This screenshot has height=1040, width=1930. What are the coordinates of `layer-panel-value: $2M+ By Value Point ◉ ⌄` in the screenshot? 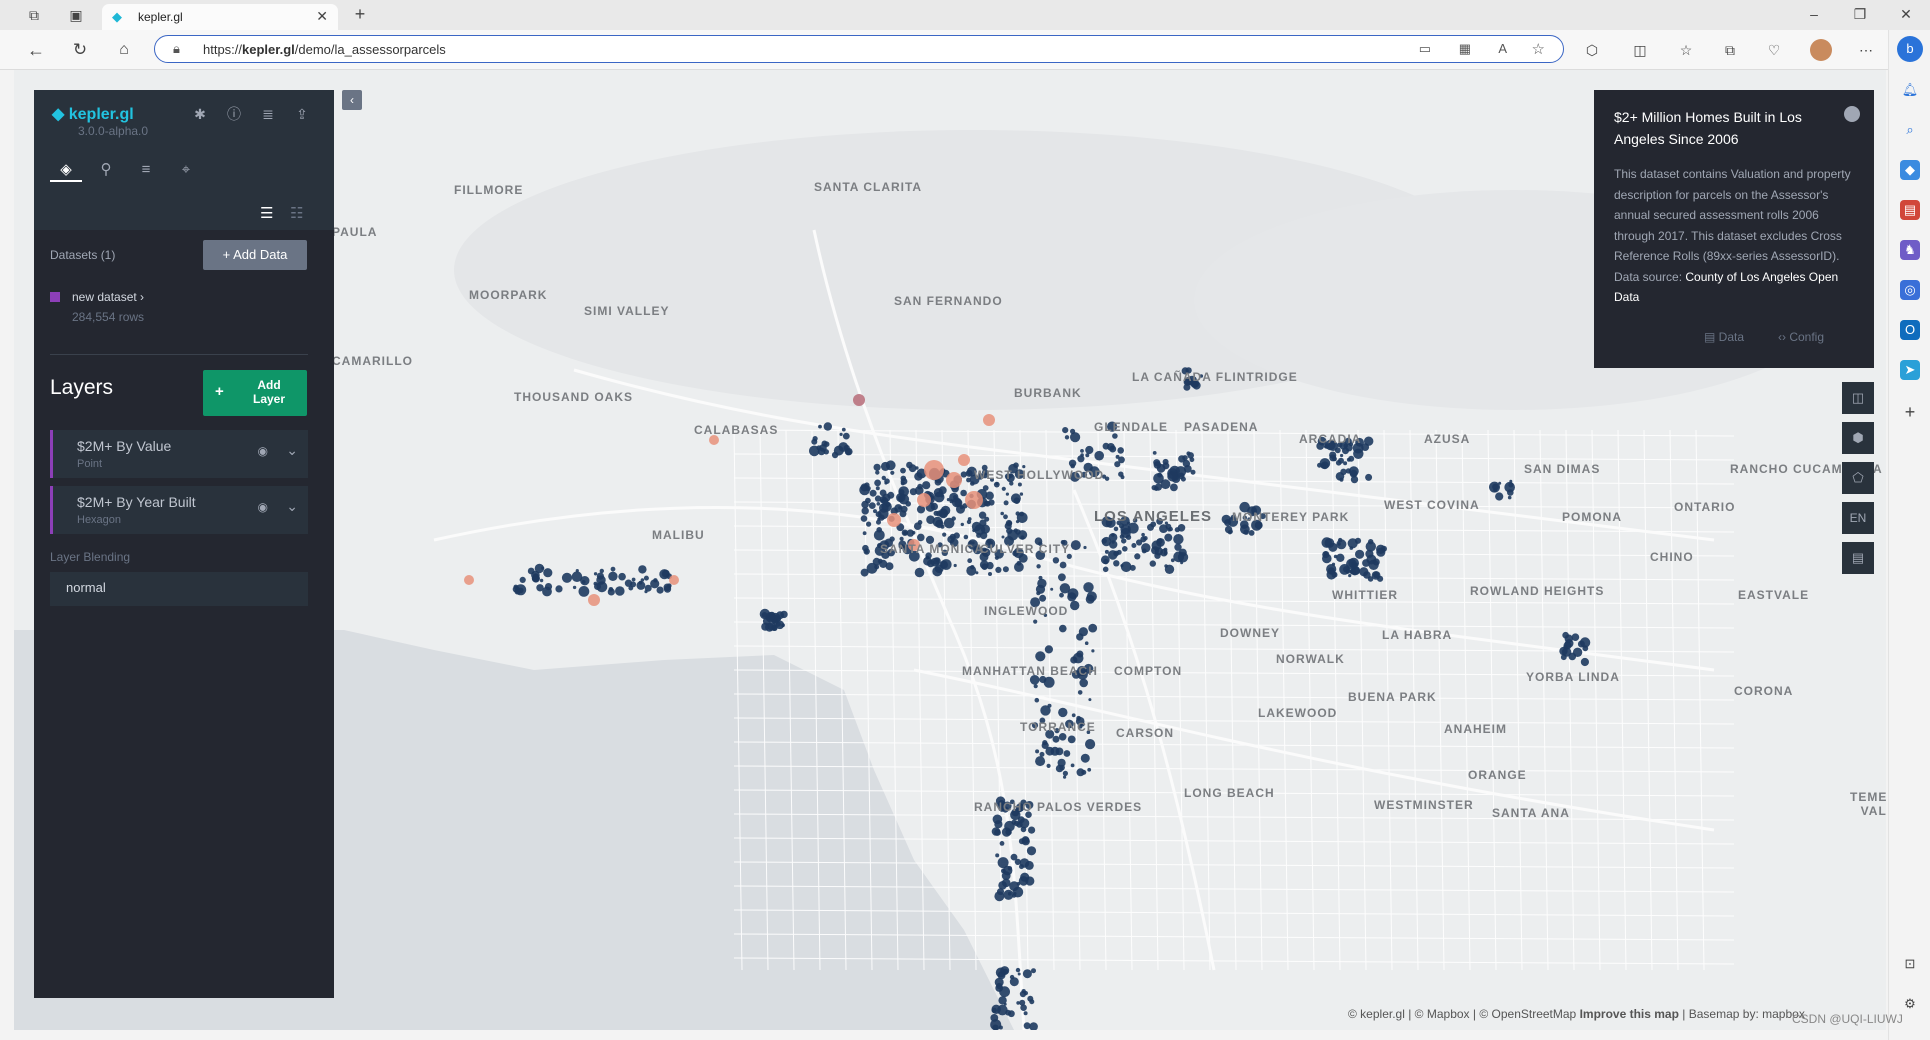 It's located at (179, 454).